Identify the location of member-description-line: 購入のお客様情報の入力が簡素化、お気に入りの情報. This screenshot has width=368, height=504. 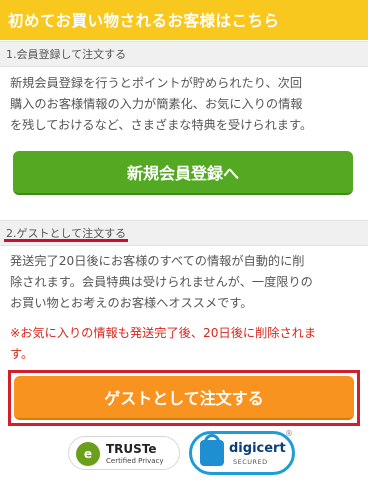
(156, 104).